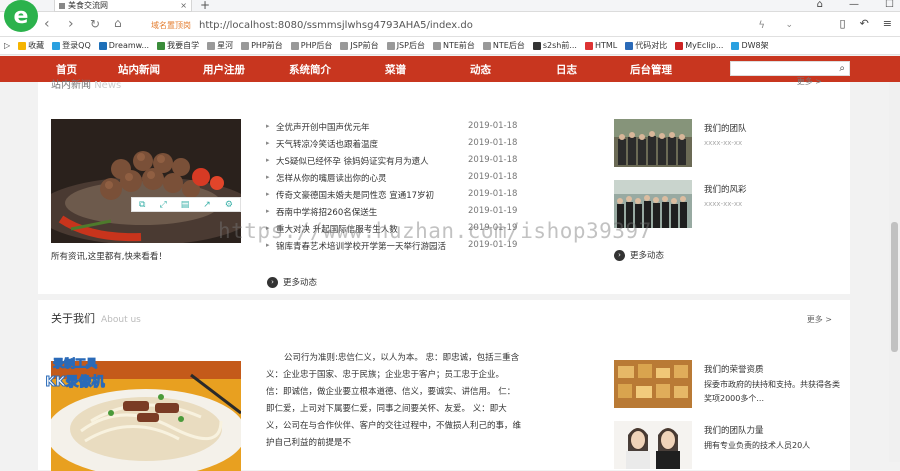 This screenshot has height=471, width=900. Describe the element at coordinates (326, 212) in the screenshot. I see `news-title: 吞南中学将招260名保送生` at that location.